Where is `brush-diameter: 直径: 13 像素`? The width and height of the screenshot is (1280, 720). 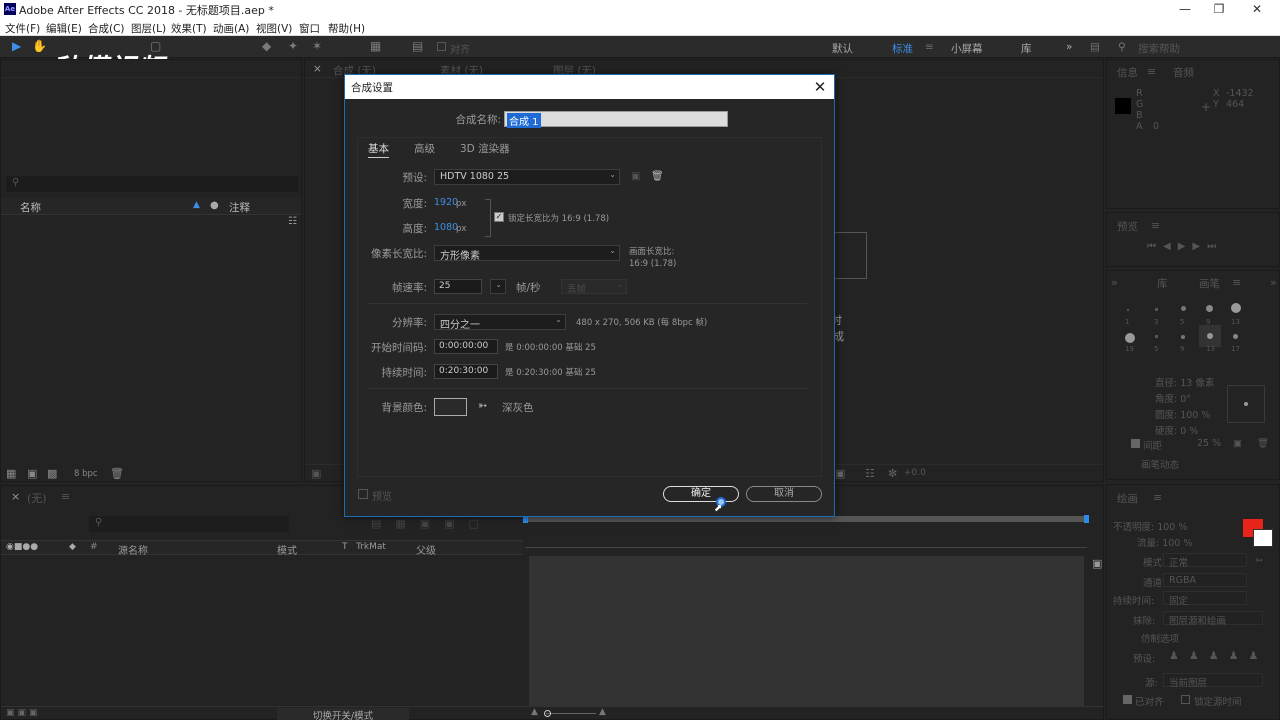 brush-diameter: 直径: 13 像素 is located at coordinates (1184, 382).